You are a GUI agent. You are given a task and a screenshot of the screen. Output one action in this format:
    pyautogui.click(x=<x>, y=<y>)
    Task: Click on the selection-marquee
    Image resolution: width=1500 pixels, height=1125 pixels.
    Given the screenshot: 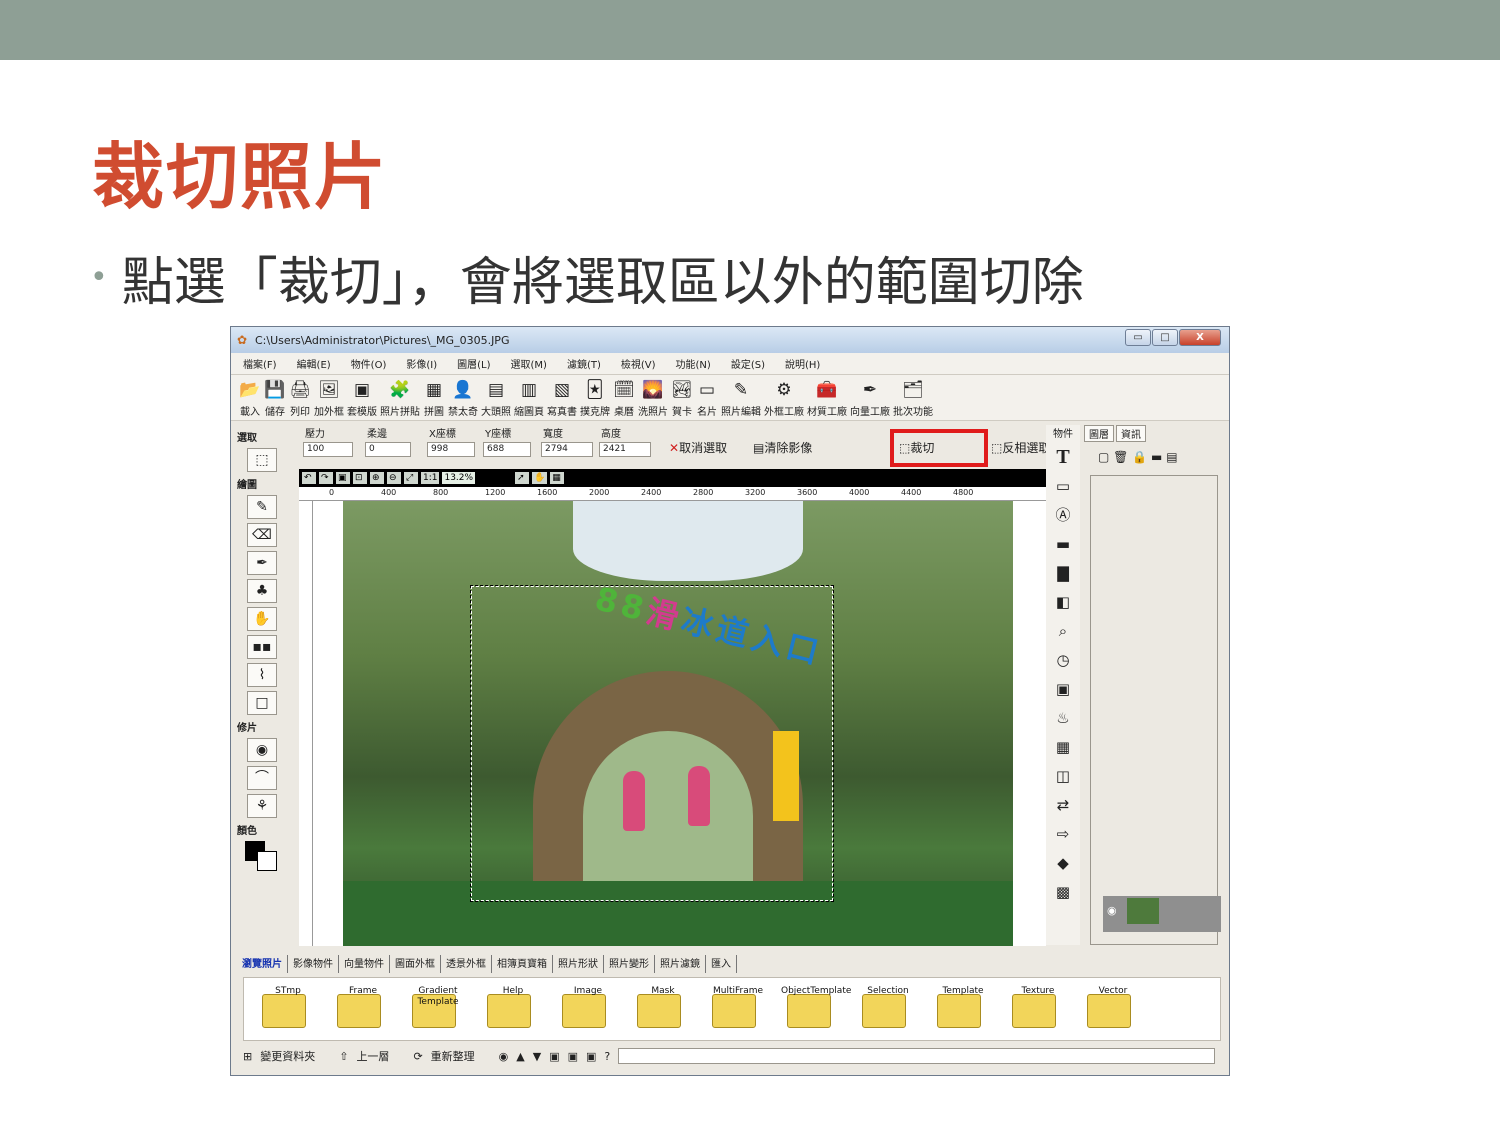 What is the action you would take?
    pyautogui.click(x=652, y=743)
    